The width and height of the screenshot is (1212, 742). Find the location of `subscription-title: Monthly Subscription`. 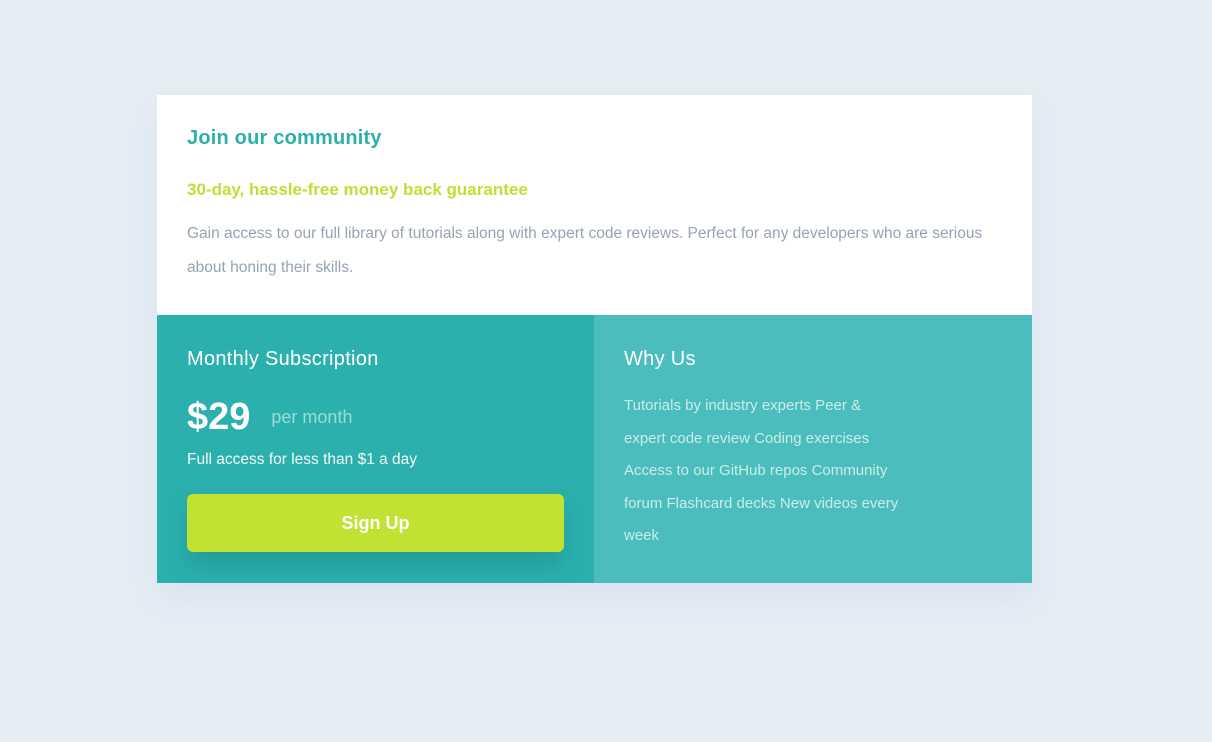

subscription-title: Monthly Subscription is located at coordinates (283, 359).